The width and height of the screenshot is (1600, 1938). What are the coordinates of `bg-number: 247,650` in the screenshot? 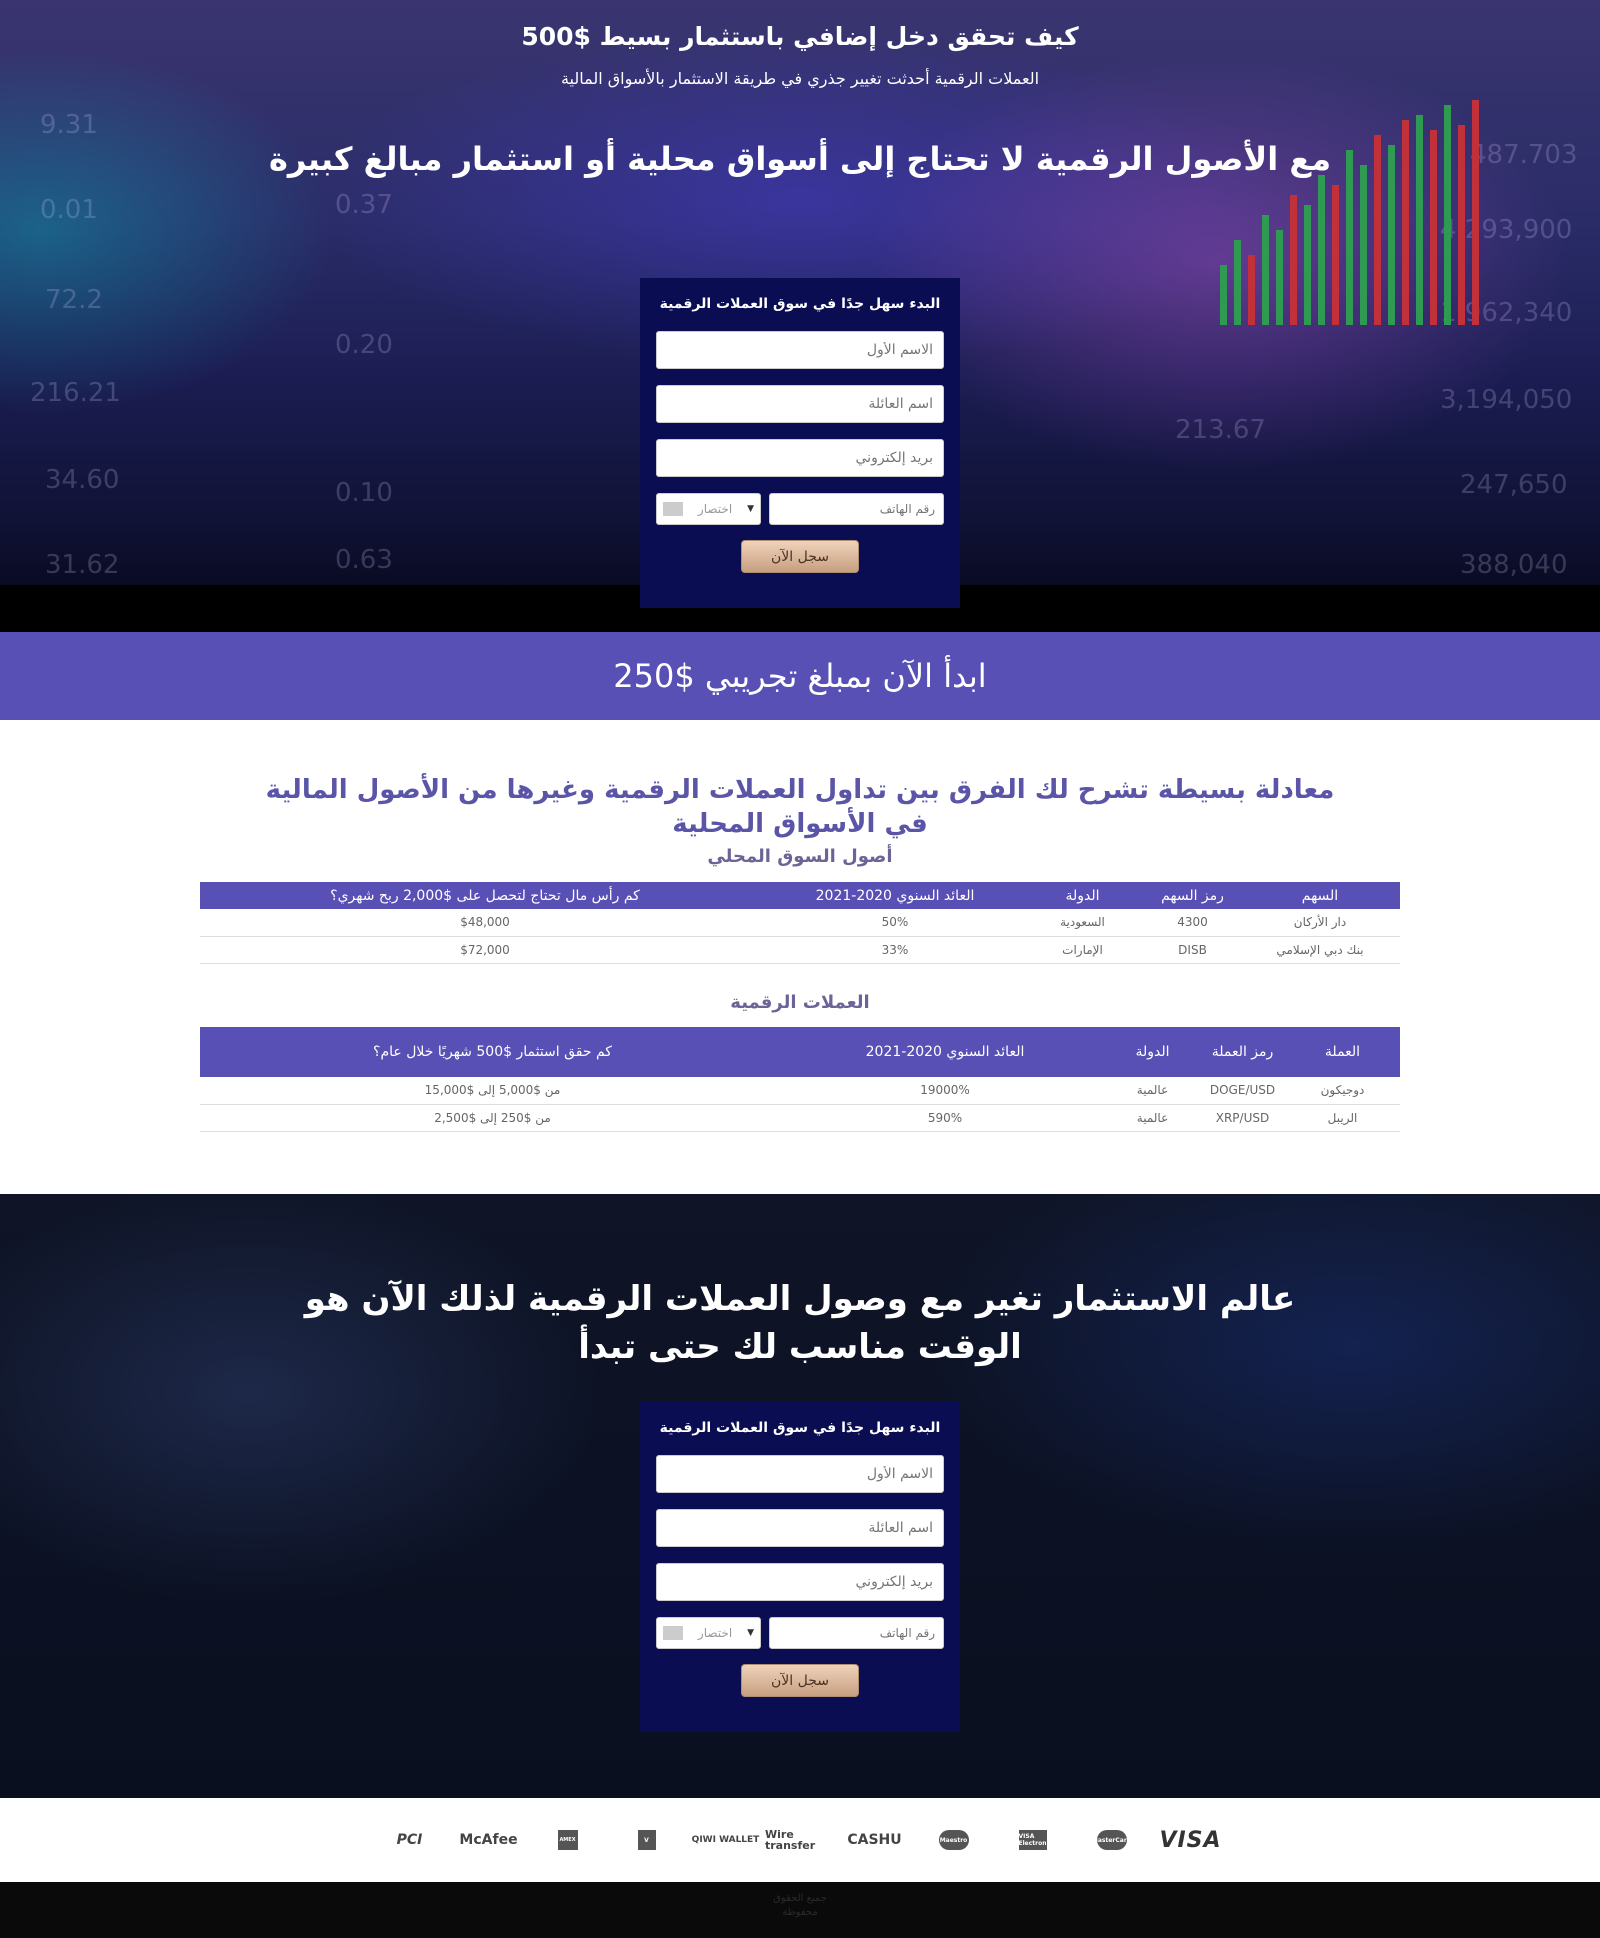 It's located at (1514, 485).